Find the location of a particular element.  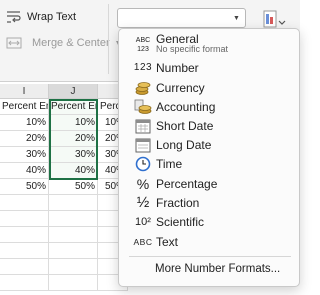

menu-item-label: Currency is located at coordinates (180, 87).